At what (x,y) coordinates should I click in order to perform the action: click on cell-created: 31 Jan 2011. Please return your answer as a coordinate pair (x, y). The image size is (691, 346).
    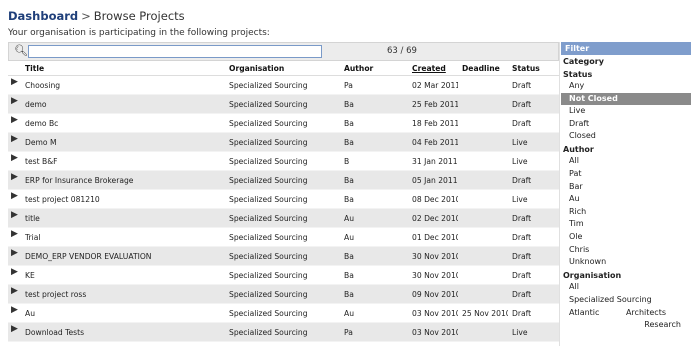
    Looking at the image, I should click on (433, 161).